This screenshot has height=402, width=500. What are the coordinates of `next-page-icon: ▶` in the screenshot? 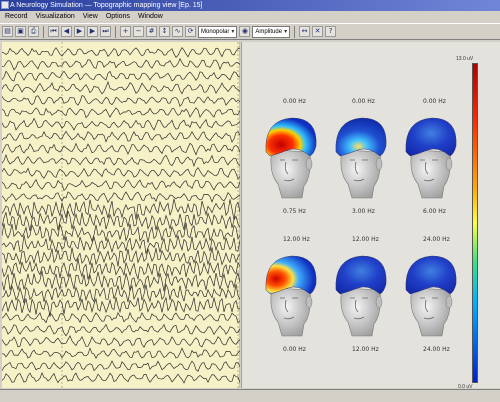 It's located at (92, 31).